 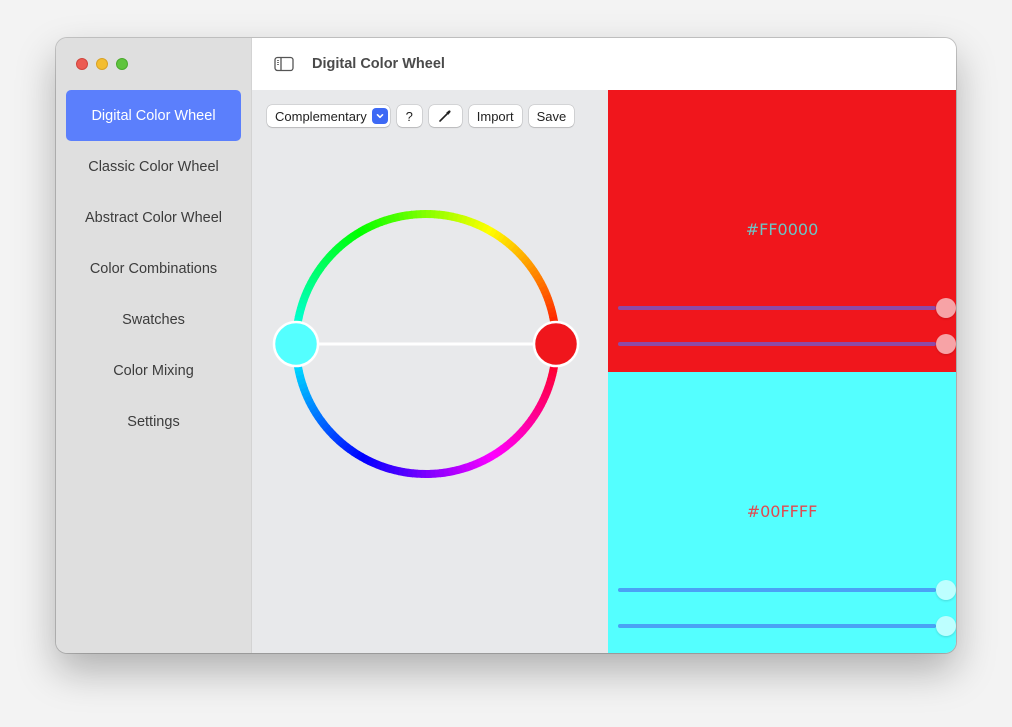 I want to click on title-bar: Digital Color Wheel, so click(x=604, y=64).